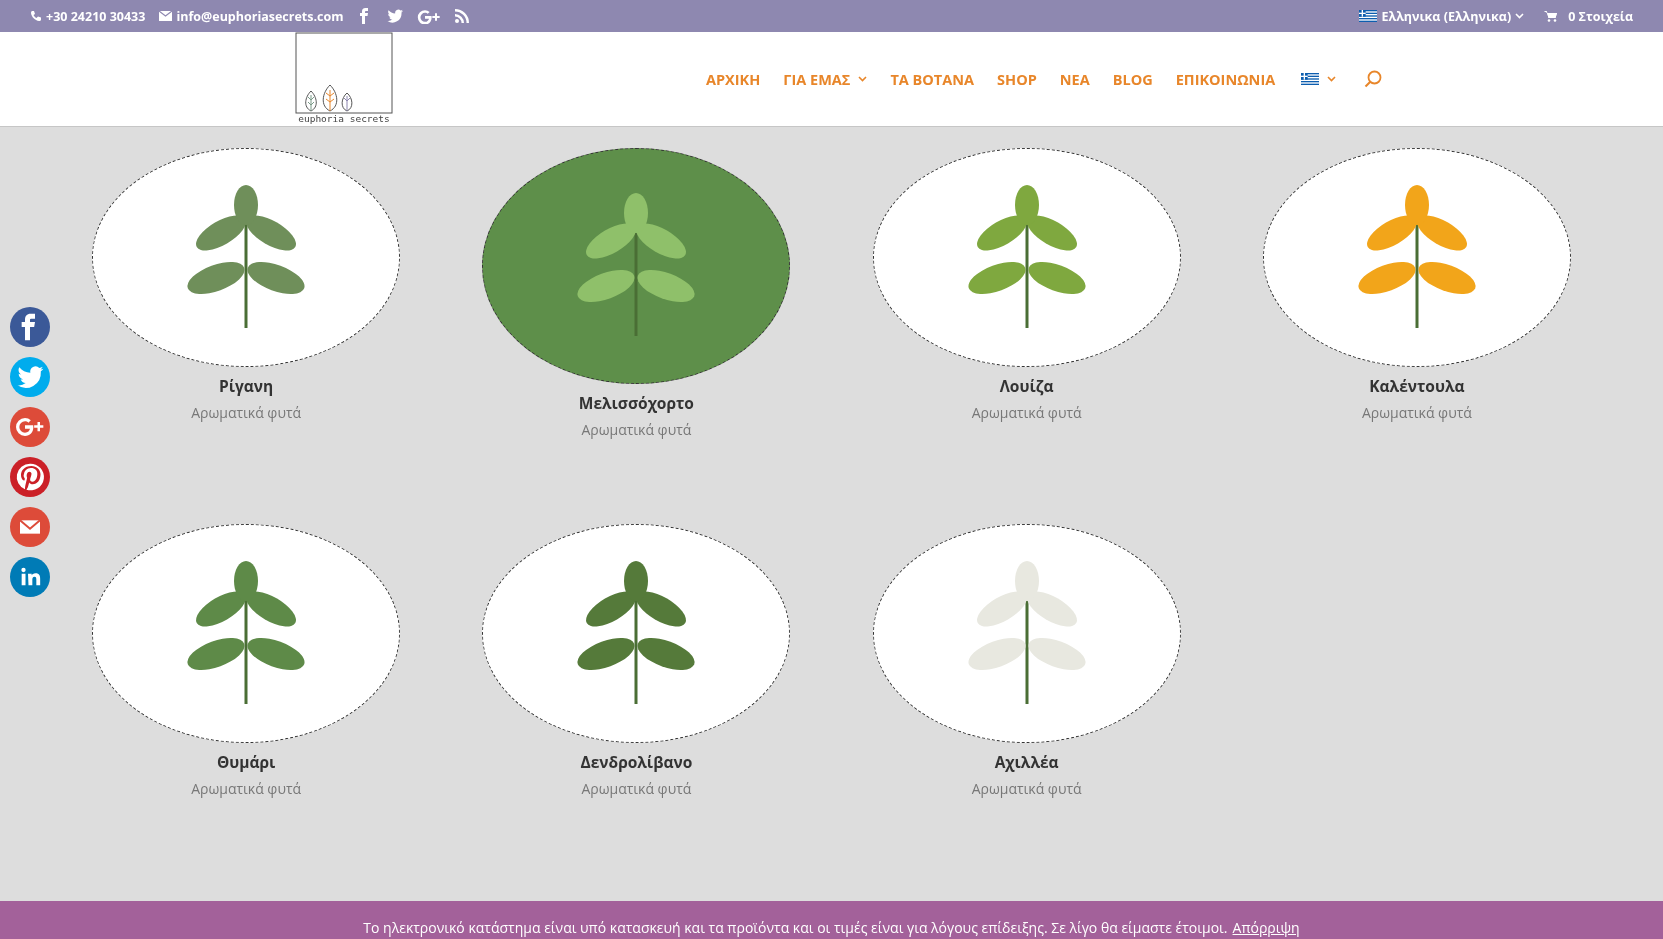 The image size is (1663, 939). I want to click on linkedin-share-button, so click(30, 577).